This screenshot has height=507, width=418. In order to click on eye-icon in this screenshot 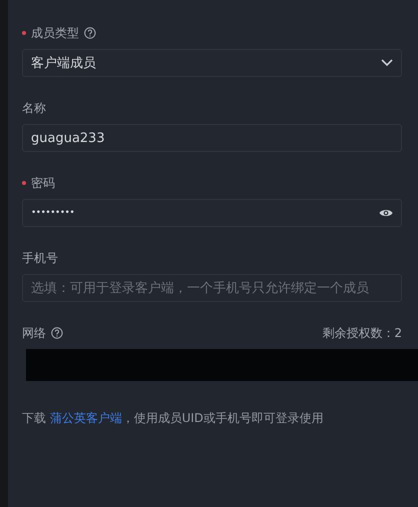, I will do `click(386, 213)`.